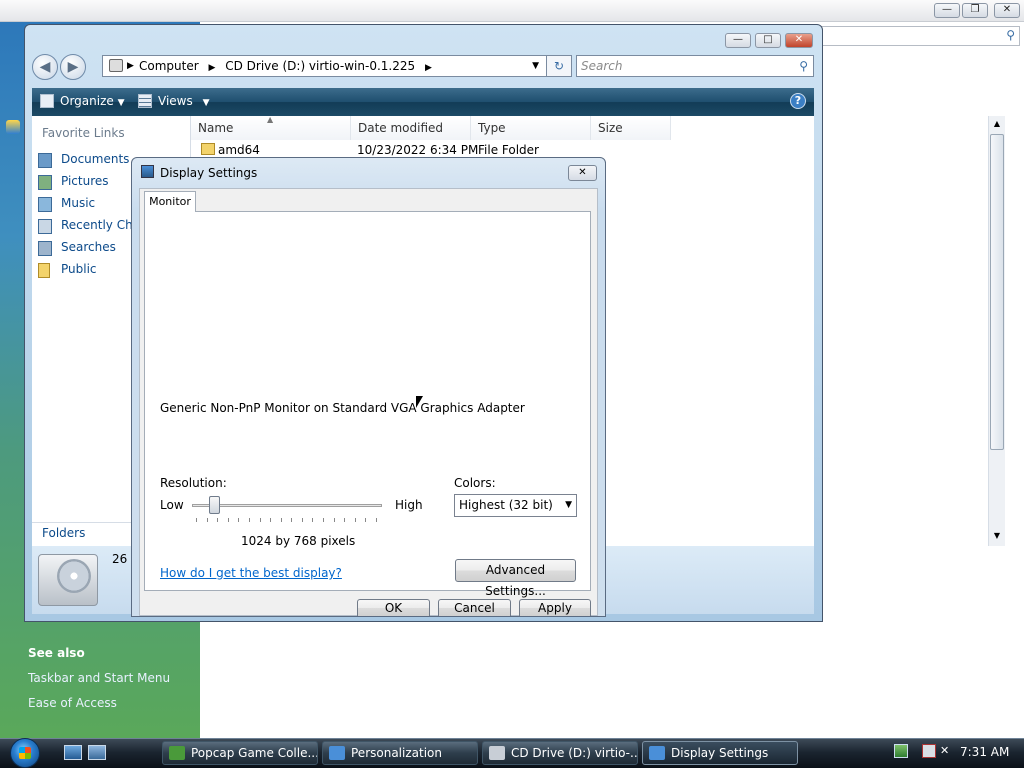 Image resolution: width=1024 pixels, height=768 pixels. What do you see at coordinates (145, 101) in the screenshot?
I see `views-icon` at bounding box center [145, 101].